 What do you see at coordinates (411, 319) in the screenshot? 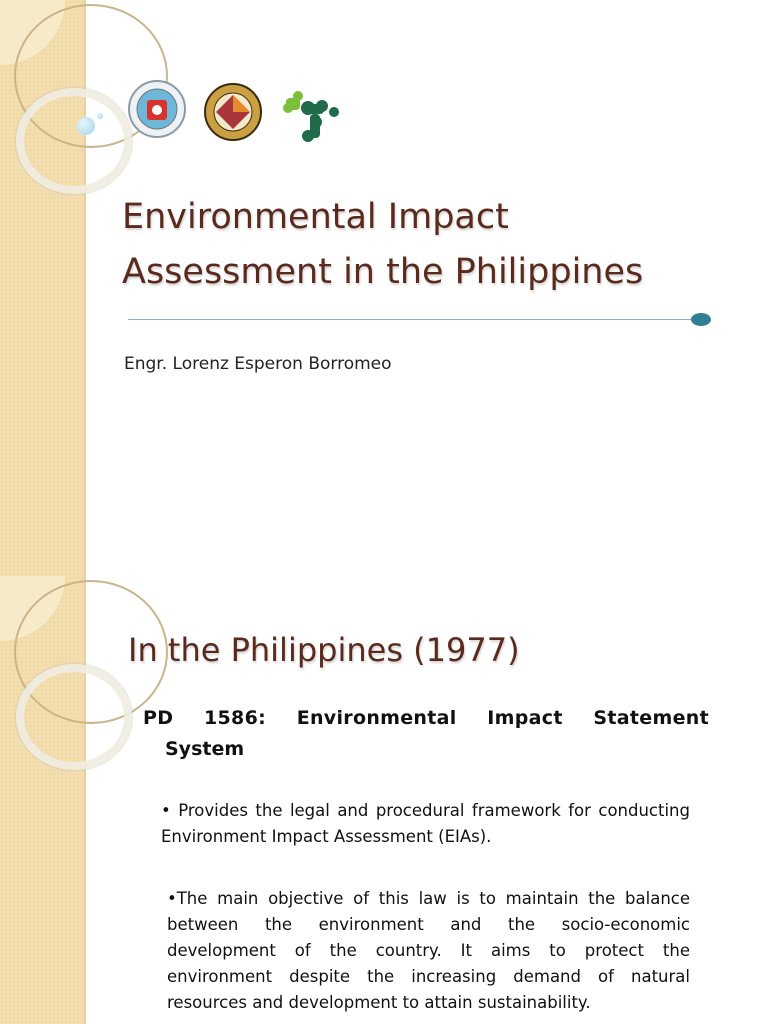
I see `title-divider` at bounding box center [411, 319].